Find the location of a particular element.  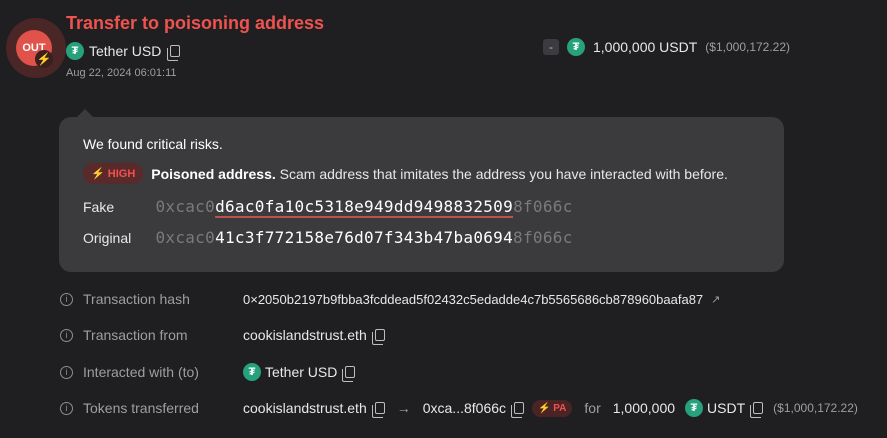

poisoned-address-badge: ⚡ PA is located at coordinates (552, 408).